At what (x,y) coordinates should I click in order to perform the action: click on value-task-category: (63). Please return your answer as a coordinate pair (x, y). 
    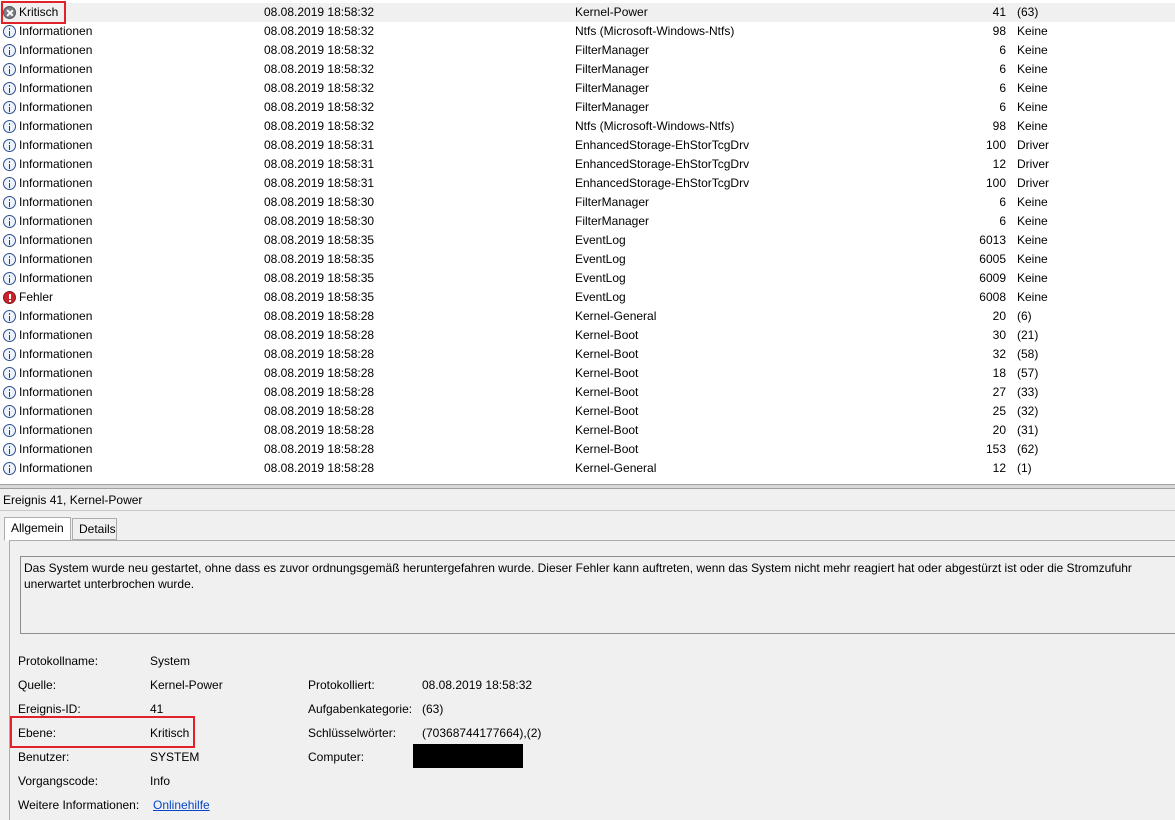
    Looking at the image, I should click on (433, 709).